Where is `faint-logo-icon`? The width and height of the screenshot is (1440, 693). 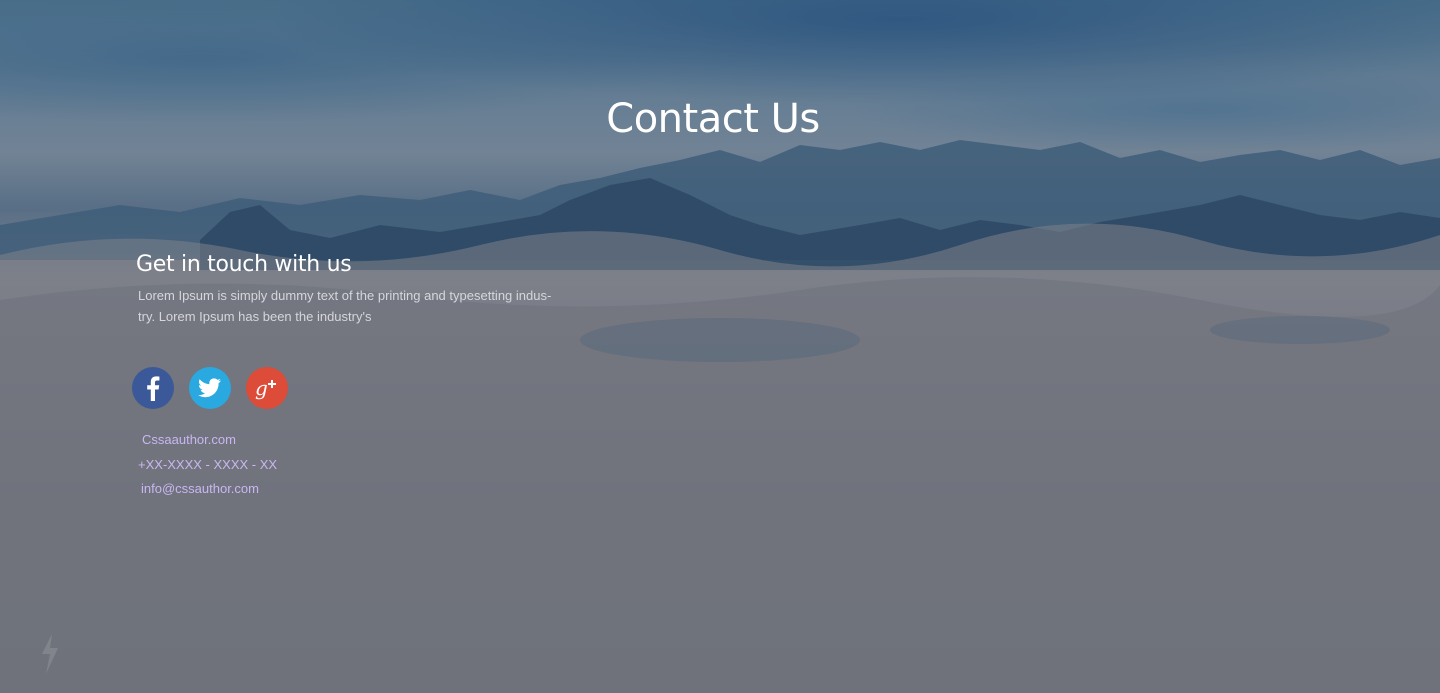
faint-logo-icon is located at coordinates (50, 654).